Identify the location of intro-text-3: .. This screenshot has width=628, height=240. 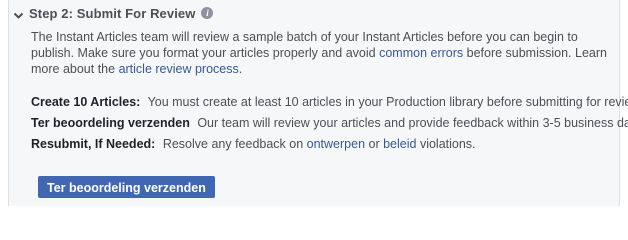
(240, 69).